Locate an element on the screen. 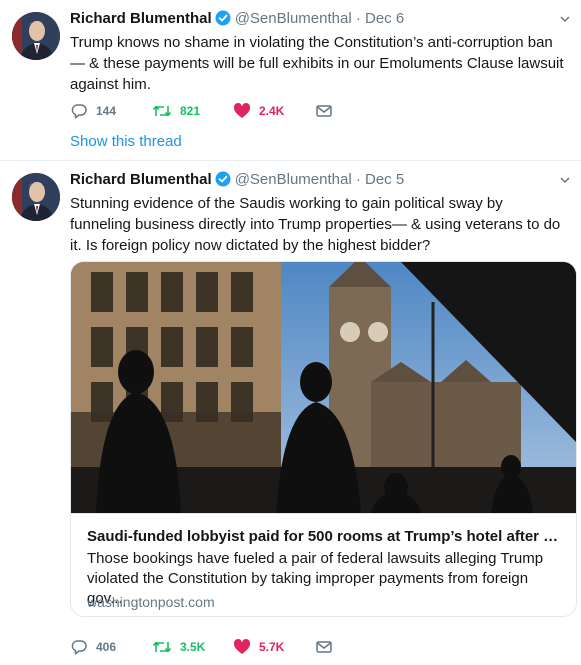 The width and height of the screenshot is (581, 665). retweet-count: 3.5K is located at coordinates (193, 647).